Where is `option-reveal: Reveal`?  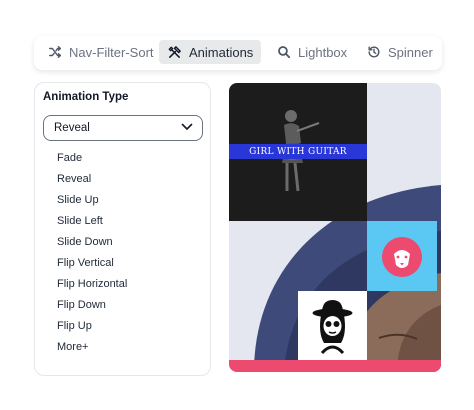
option-reveal: Reveal is located at coordinates (92, 182).